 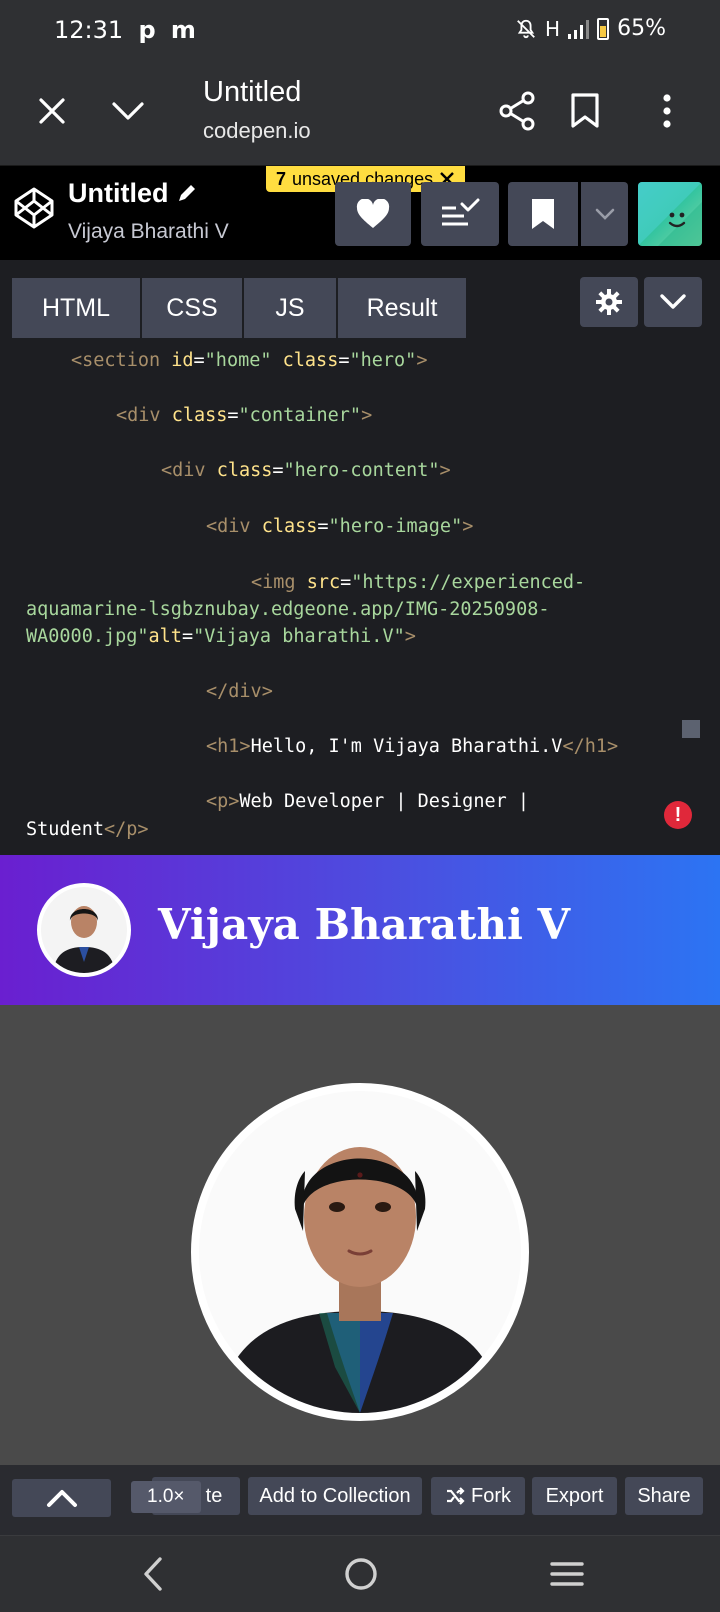 I want to click on code-line: </div>, so click(x=239, y=691).